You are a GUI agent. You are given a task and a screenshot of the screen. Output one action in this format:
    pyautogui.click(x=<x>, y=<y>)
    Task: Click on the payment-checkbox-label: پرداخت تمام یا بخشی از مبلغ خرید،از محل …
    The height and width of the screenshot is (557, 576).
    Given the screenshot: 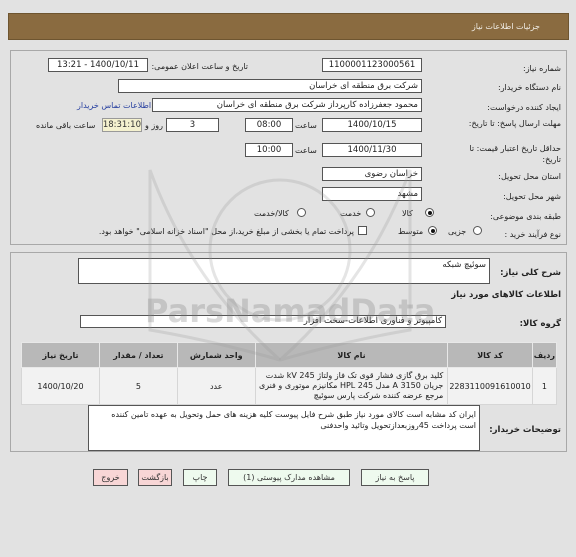 What is the action you would take?
    pyautogui.click(x=226, y=231)
    